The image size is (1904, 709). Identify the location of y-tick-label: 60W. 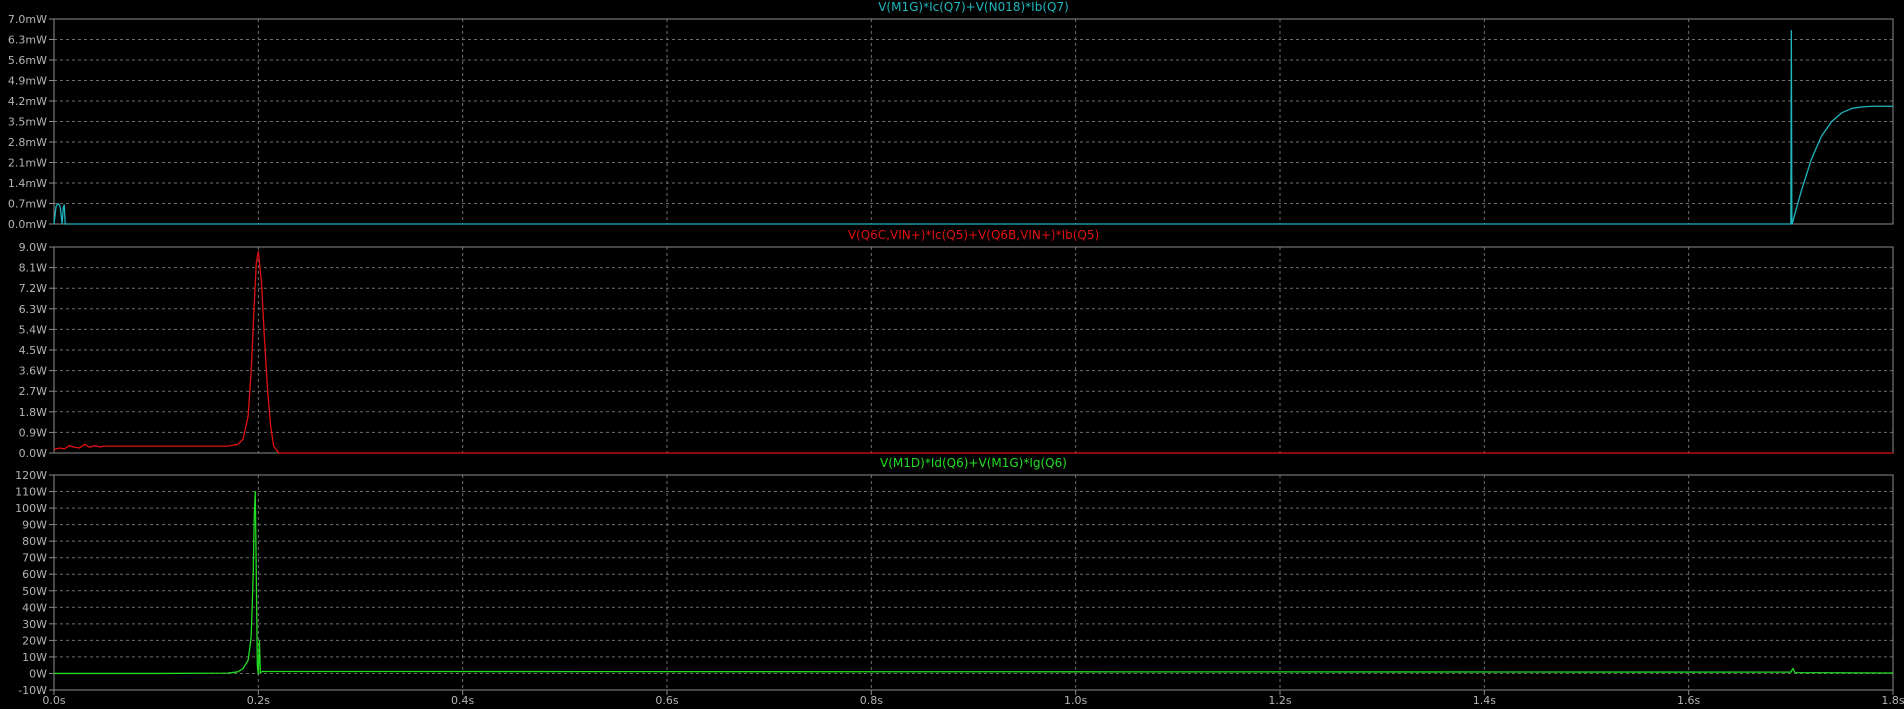
(34, 574).